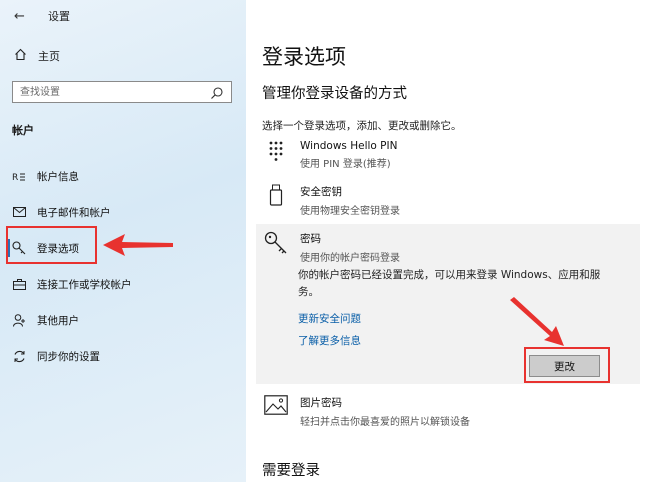 This screenshot has height=482, width=650. What do you see at coordinates (447, 247) in the screenshot?
I see `option-password: 密码 使用你的帐户密码登录` at bounding box center [447, 247].